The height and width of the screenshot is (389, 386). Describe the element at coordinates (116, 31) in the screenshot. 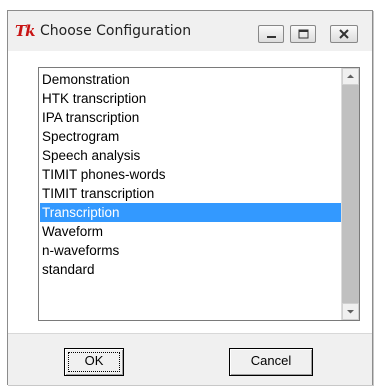

I see `window-title: Choose Configuration` at that location.